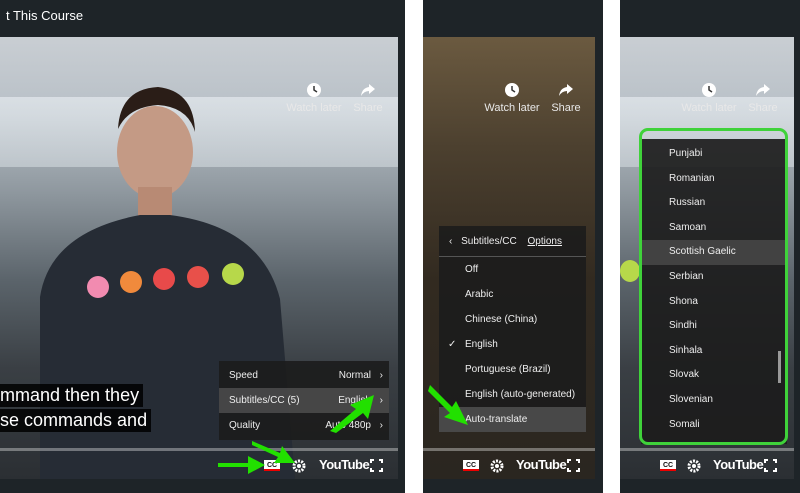 This screenshot has width=800, height=493. I want to click on subtitle-option: Portuguese (Brazil), so click(512, 369).